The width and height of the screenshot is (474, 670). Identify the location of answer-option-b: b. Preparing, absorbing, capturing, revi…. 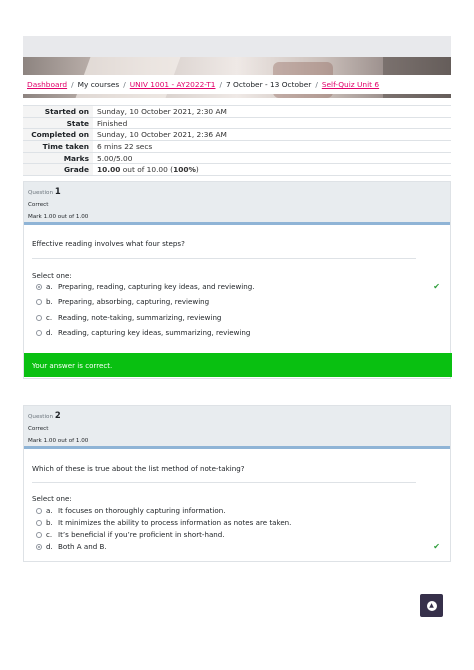
(122, 301).